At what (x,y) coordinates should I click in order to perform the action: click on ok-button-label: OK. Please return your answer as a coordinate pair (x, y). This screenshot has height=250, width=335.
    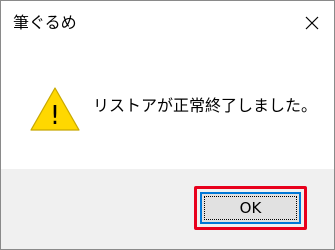
    Looking at the image, I should click on (250, 208).